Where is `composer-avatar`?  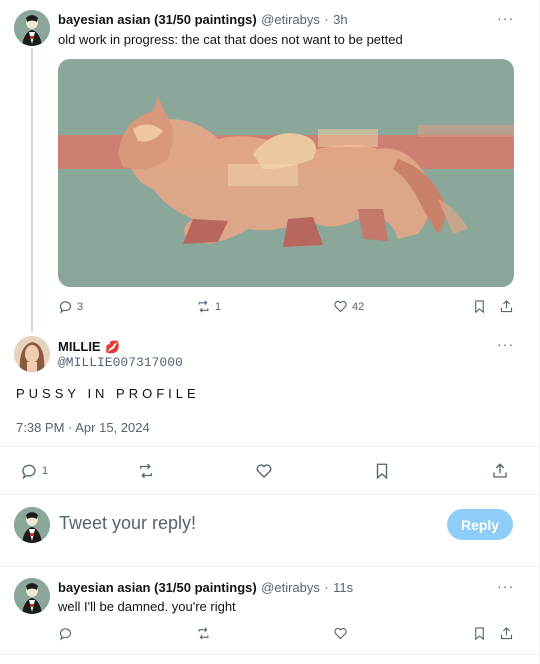
composer-avatar is located at coordinates (32, 525).